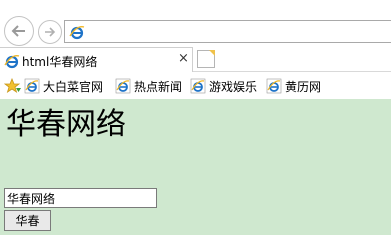 The height and width of the screenshot is (240, 391). What do you see at coordinates (73, 86) in the screenshot?
I see `favorite-label: 大白菜官网` at bounding box center [73, 86].